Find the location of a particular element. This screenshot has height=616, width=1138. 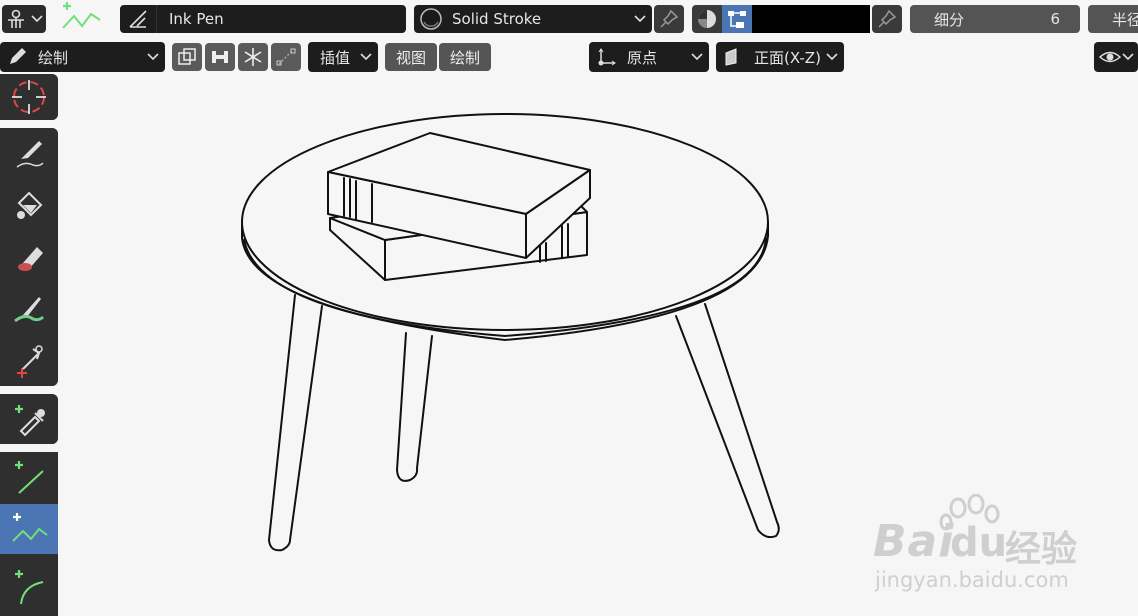

fill-tool is located at coordinates (29, 205).